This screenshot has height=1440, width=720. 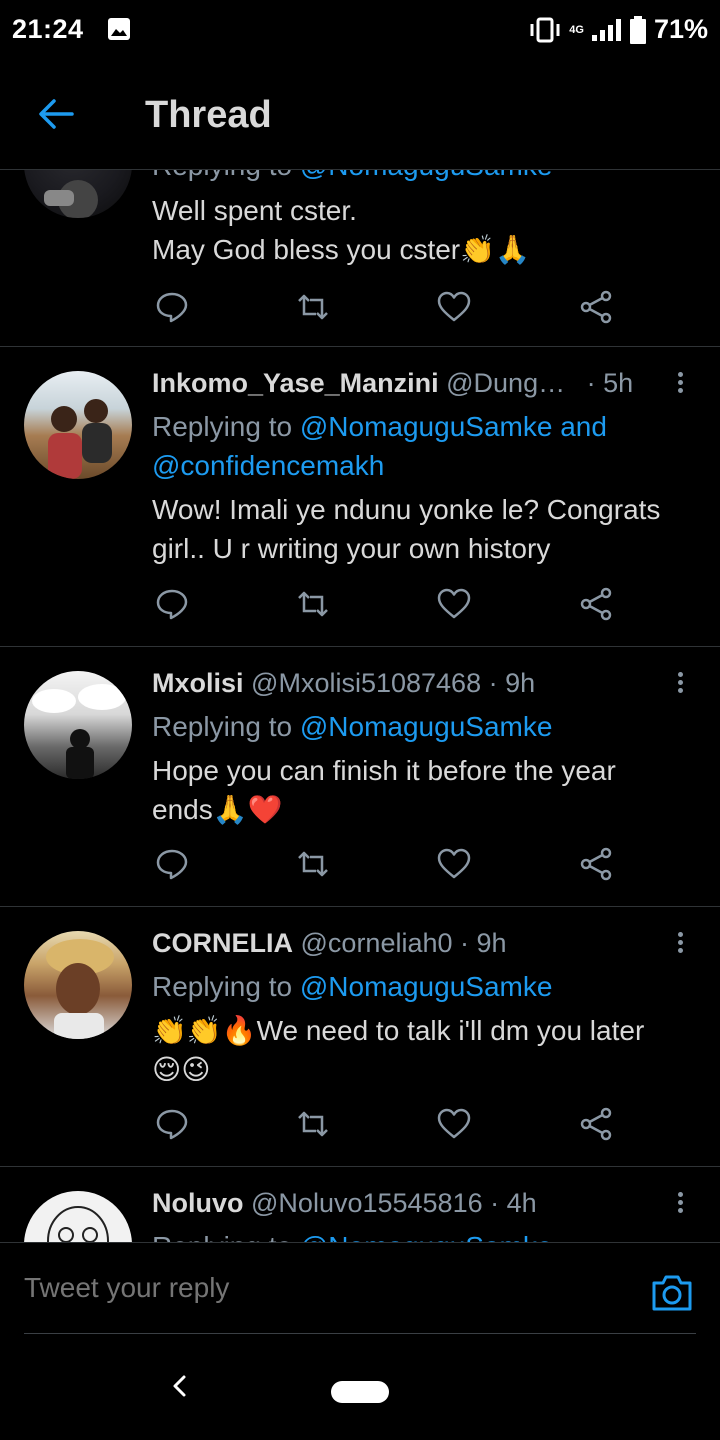 I want to click on author-name: Inkomo_Yase_Manzini, so click(x=295, y=383).